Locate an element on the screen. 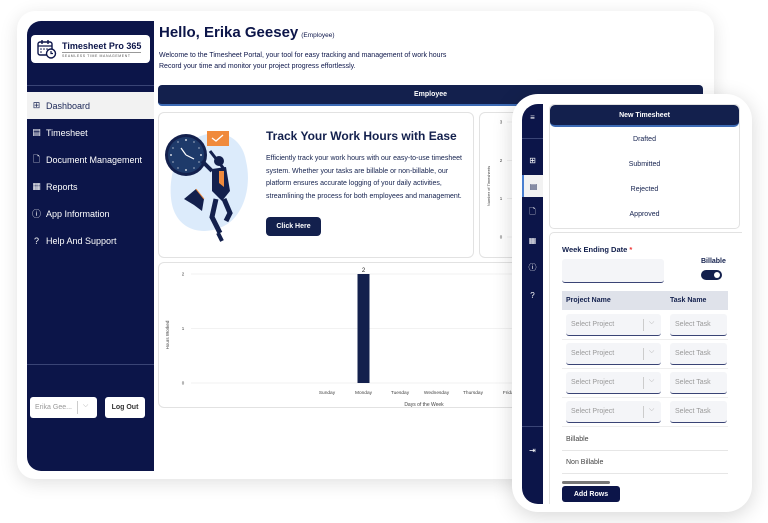  menu-icon: ≡ is located at coordinates (532, 117).